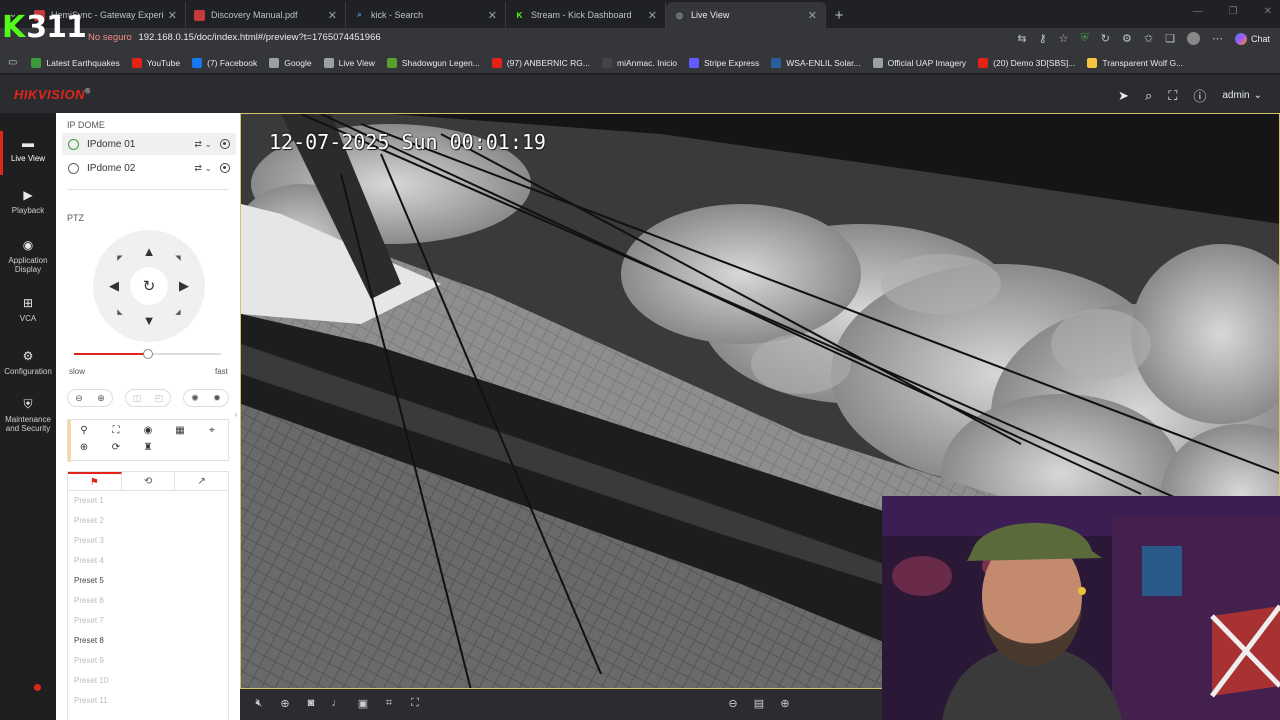 This screenshot has height=720, width=1280. Describe the element at coordinates (1127, 38) in the screenshot. I see `extensions-icon: ⚙` at that location.